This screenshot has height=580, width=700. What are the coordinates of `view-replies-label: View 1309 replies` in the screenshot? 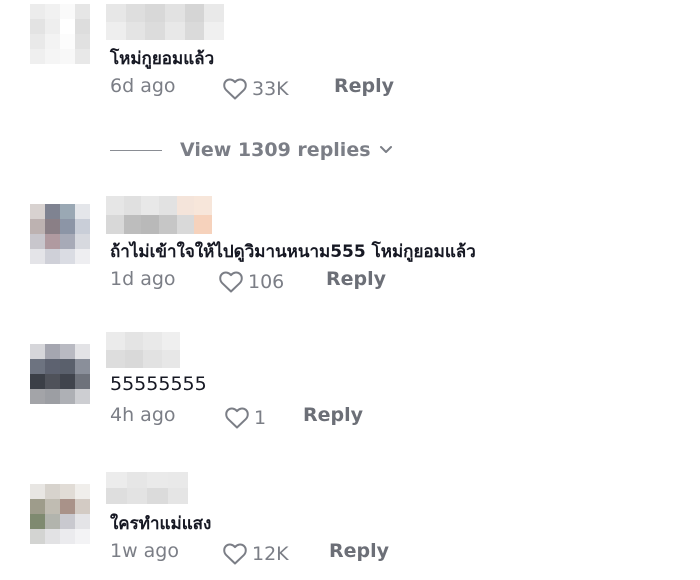 It's located at (275, 150).